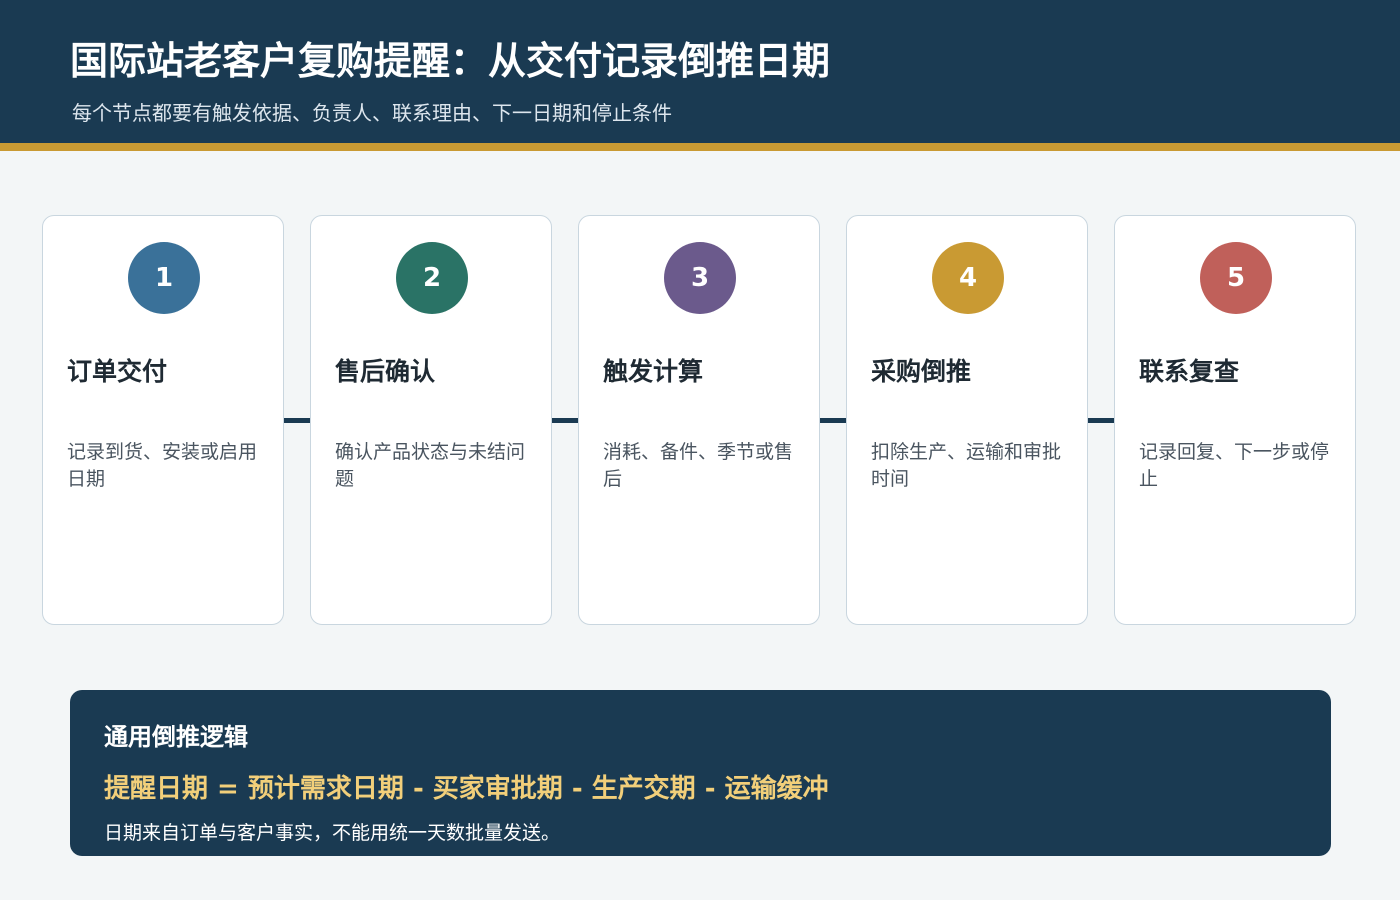  What do you see at coordinates (372, 113) in the screenshot?
I see `page-subtitle: 每个节点都要有触发依据、负责人、联系理由、下一日期和停止条件` at bounding box center [372, 113].